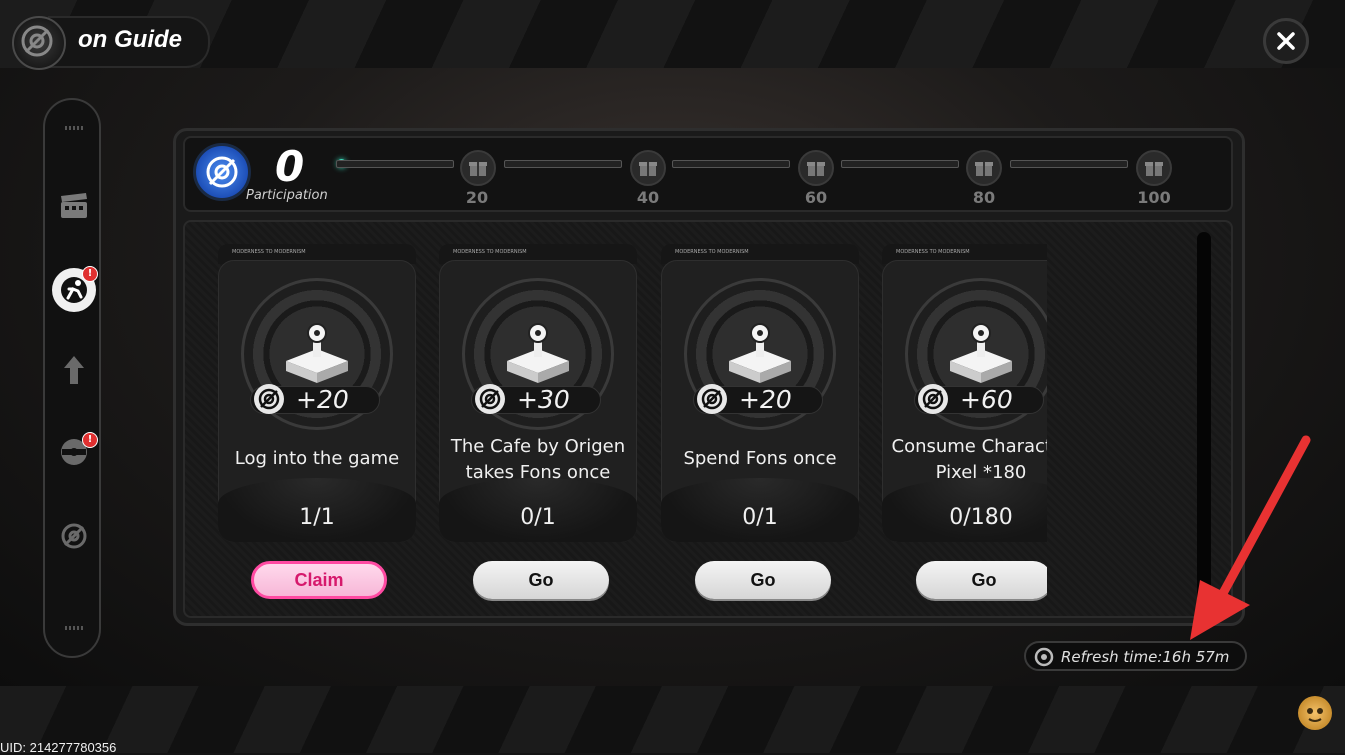  What do you see at coordinates (1315, 713) in the screenshot?
I see `mascot-icon` at bounding box center [1315, 713].